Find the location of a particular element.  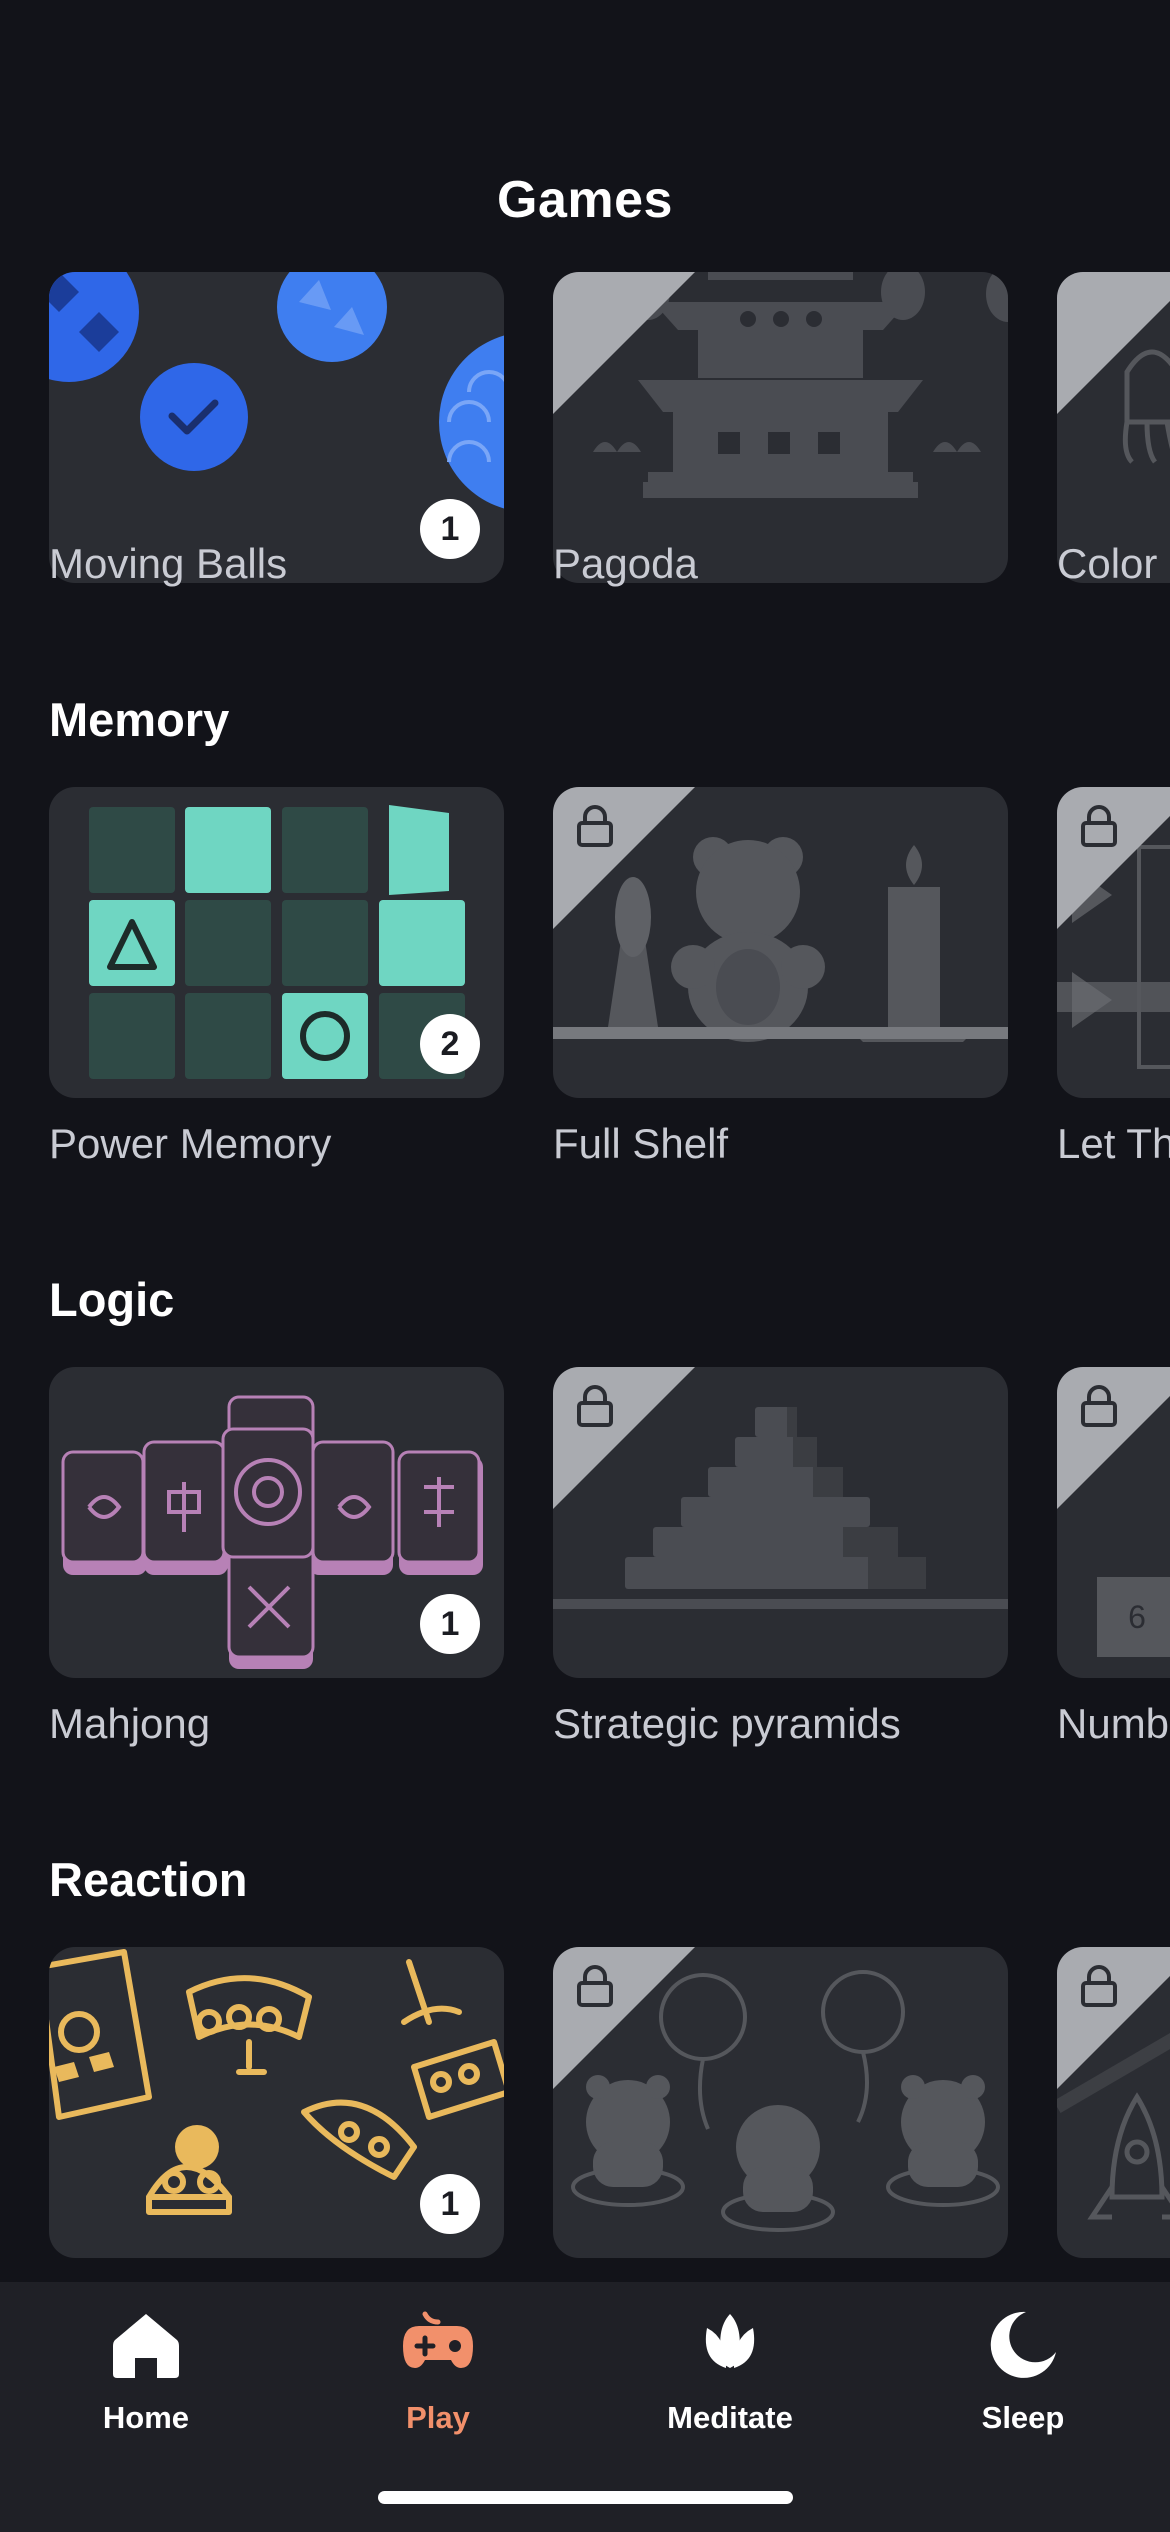

tab-sleep: Sleep is located at coordinates (1023, 2373).